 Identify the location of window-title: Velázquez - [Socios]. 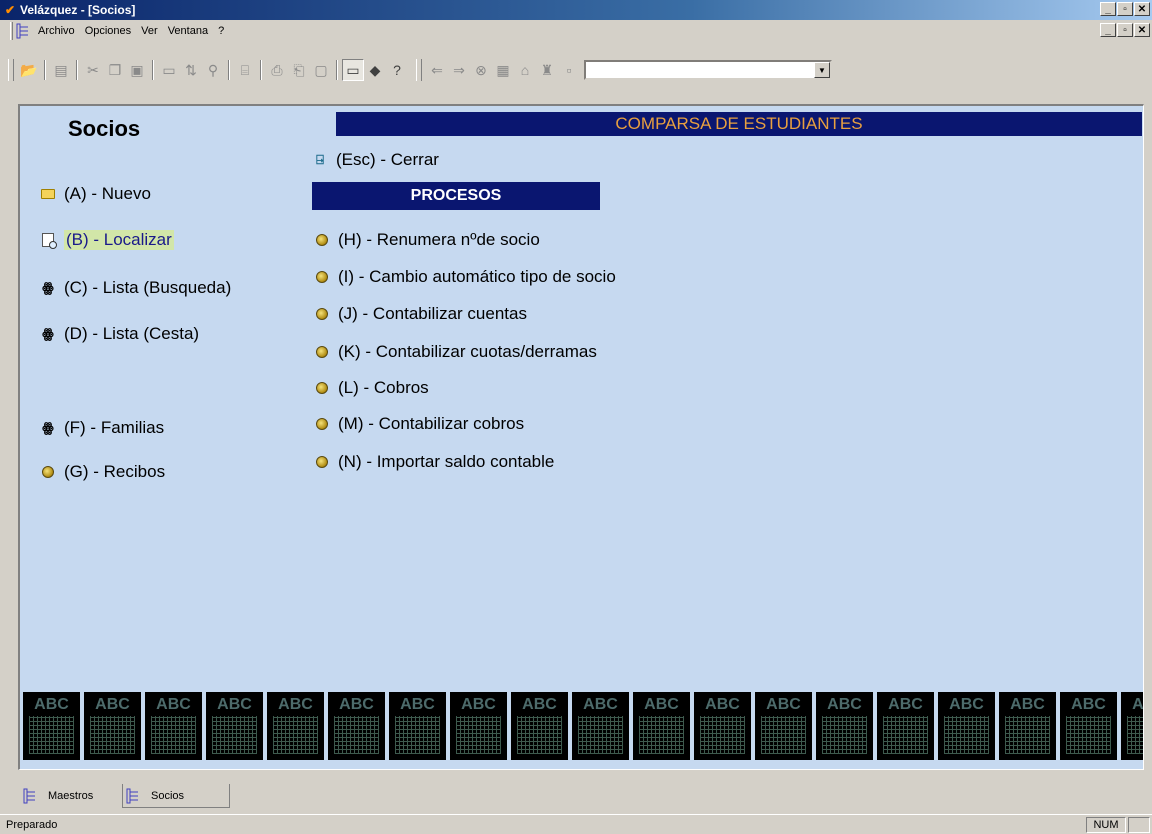
(78, 10).